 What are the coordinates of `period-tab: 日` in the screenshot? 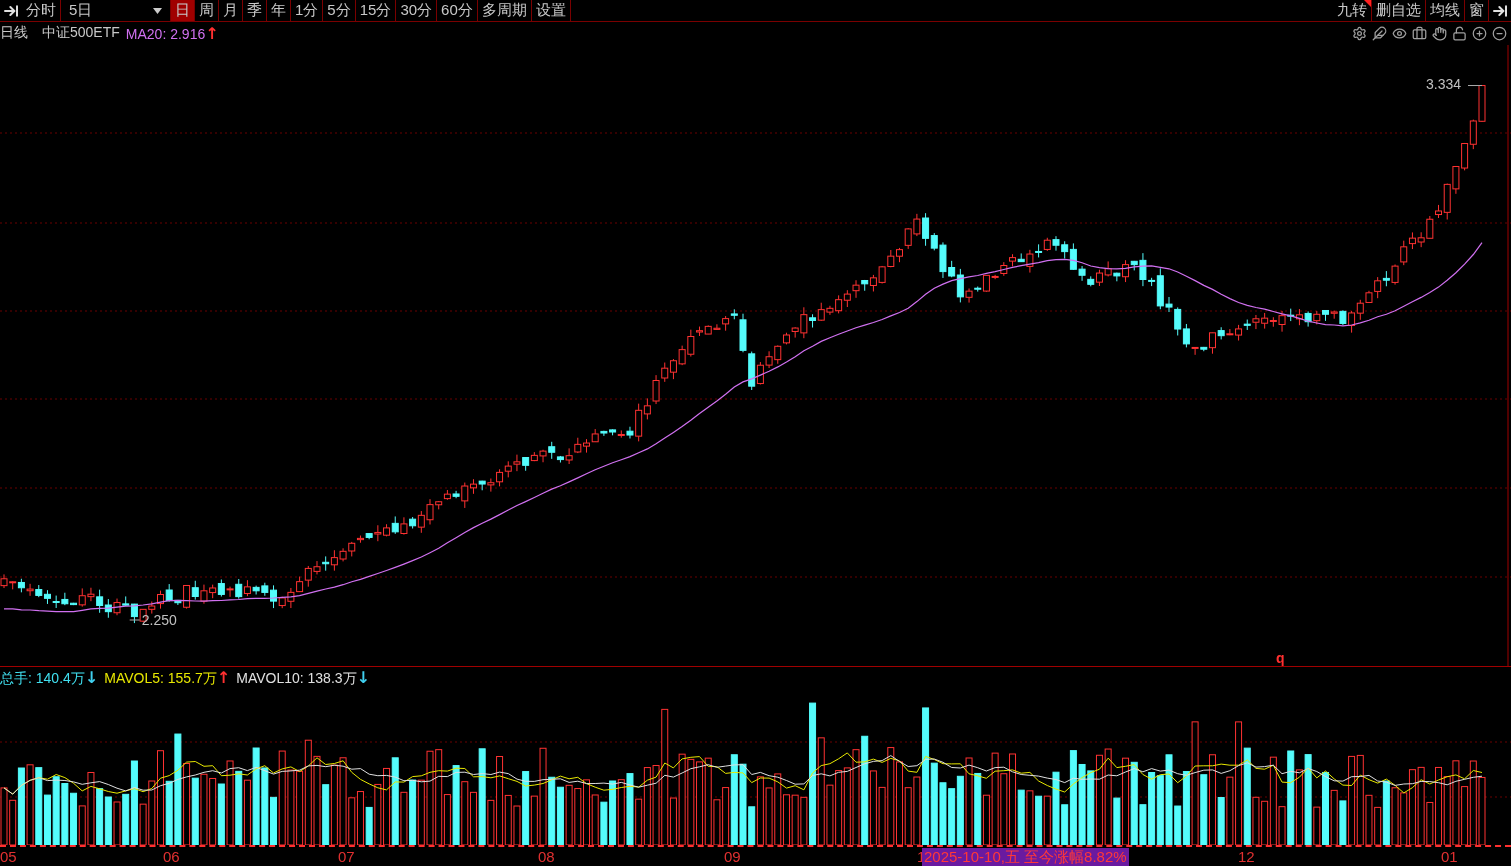 It's located at (183, 10).